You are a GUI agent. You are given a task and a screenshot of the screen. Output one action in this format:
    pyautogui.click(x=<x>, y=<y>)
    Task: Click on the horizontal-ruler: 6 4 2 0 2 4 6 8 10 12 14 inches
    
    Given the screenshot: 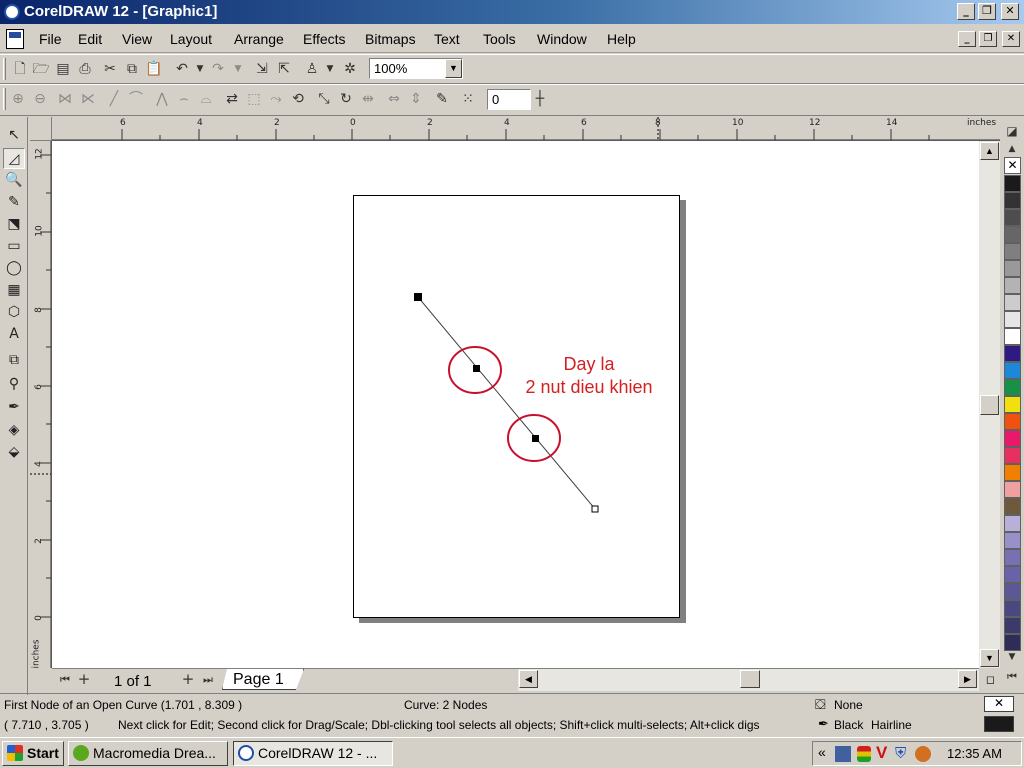 What is the action you would take?
    pyautogui.click(x=526, y=129)
    